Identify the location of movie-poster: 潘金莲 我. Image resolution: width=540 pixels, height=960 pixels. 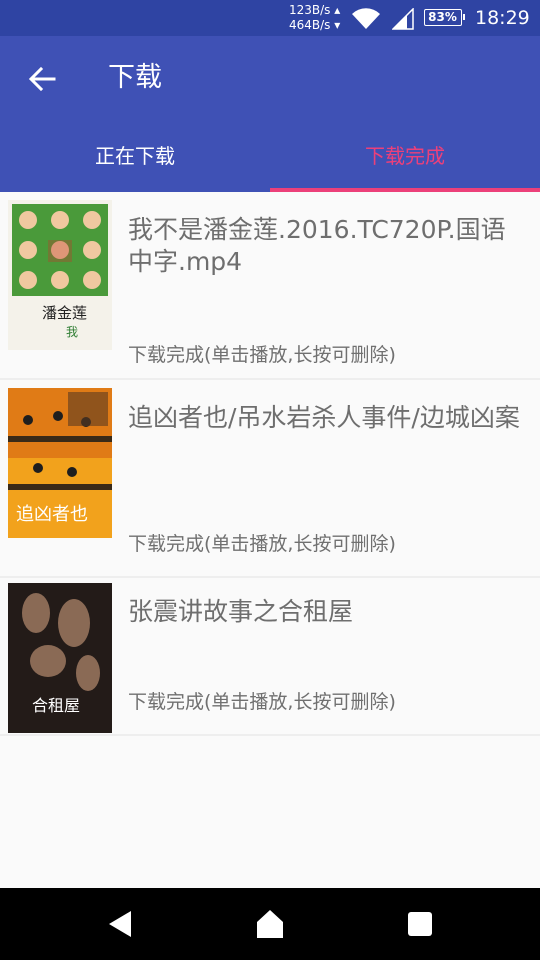
(60, 275).